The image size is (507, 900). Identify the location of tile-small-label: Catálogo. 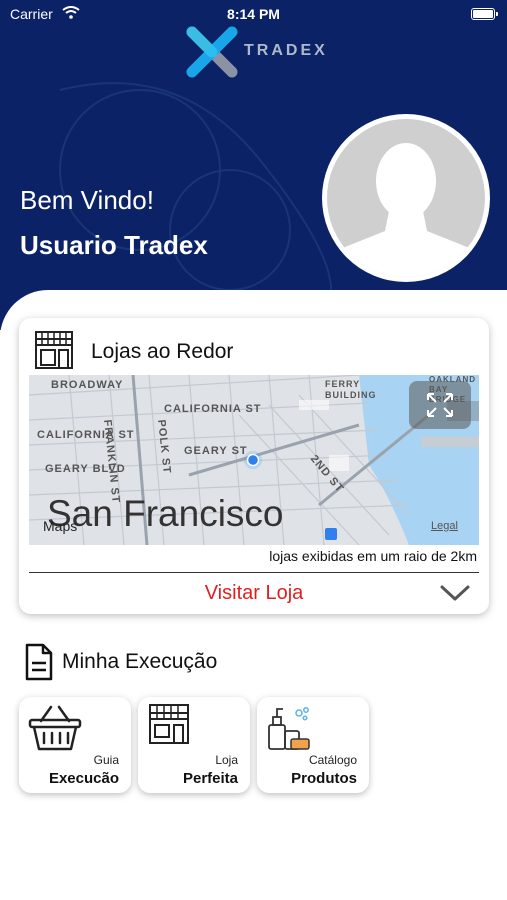
(332, 760).